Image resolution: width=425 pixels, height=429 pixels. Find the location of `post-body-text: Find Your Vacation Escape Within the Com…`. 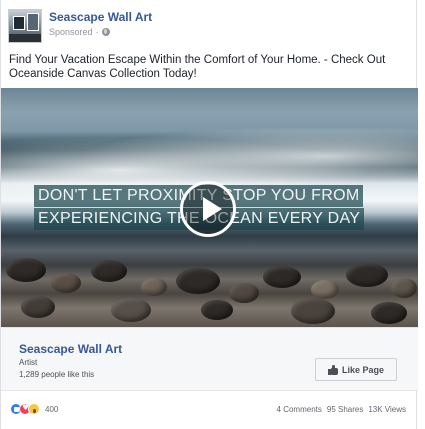

post-body-text: Find Your Vacation Escape Within the Com… is located at coordinates (197, 67).